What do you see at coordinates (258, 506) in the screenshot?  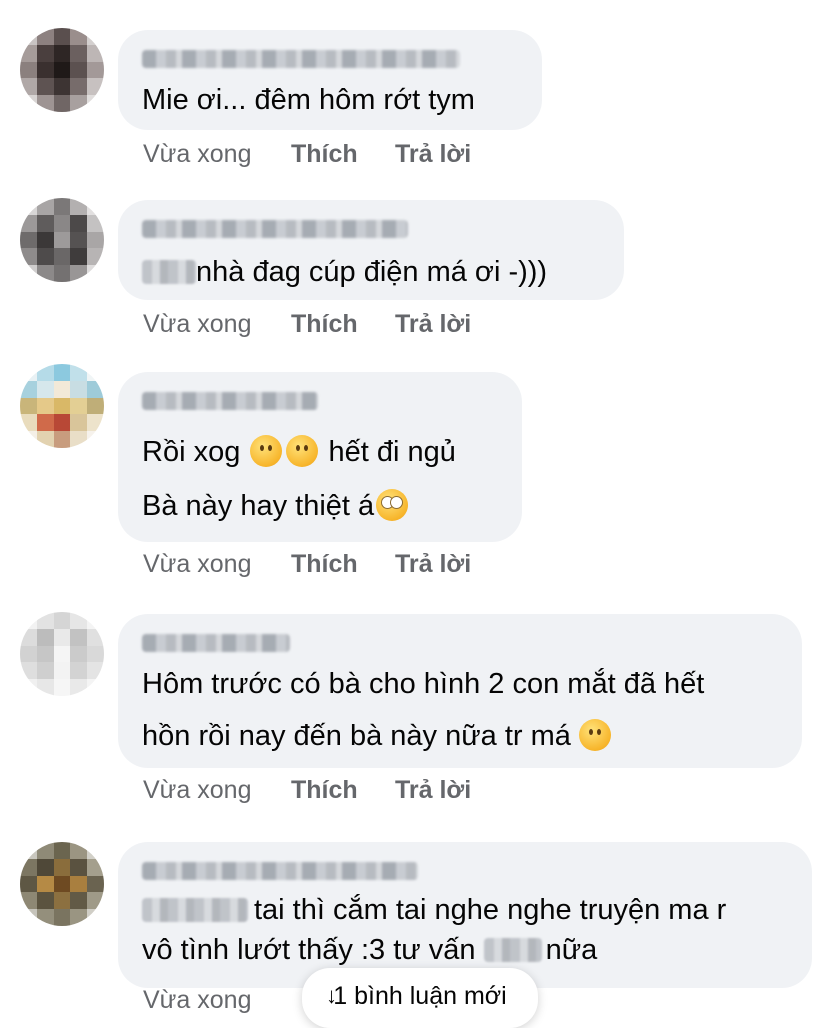 I see `comment-text: Bà này hay thiệt á` at bounding box center [258, 506].